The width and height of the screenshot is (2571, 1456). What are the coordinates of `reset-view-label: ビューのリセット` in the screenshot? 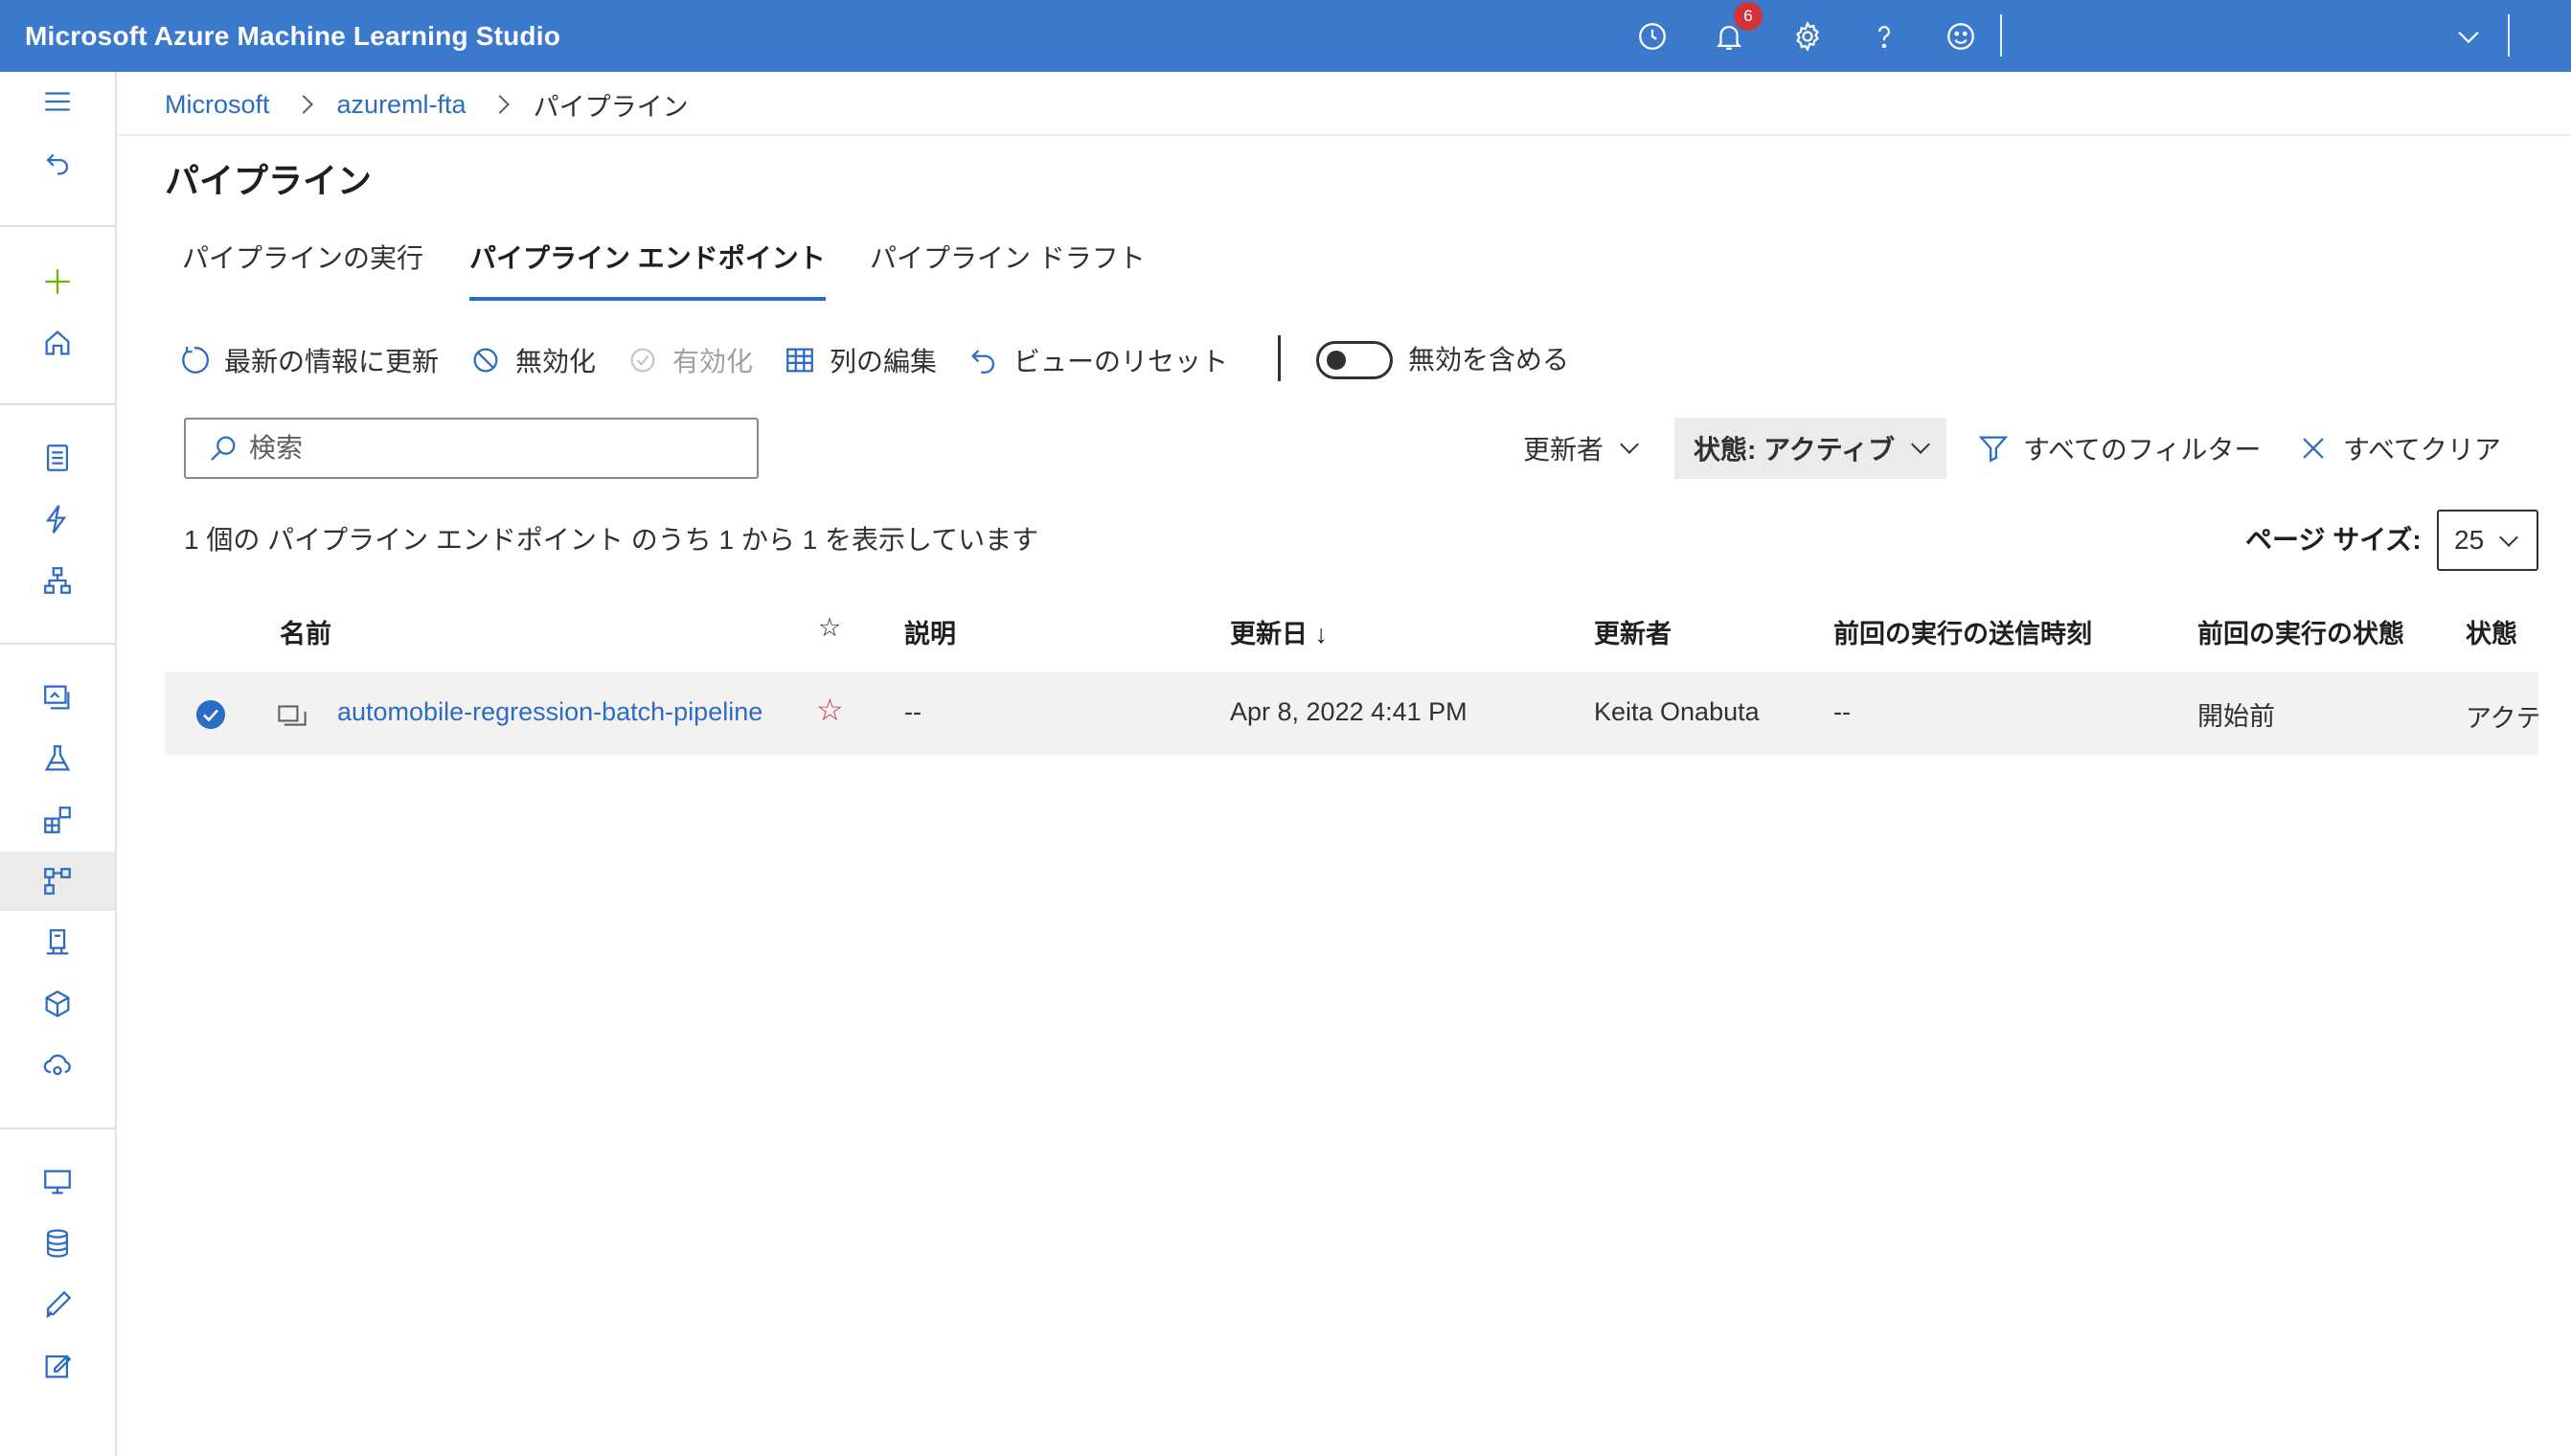 It's located at (1121, 361).